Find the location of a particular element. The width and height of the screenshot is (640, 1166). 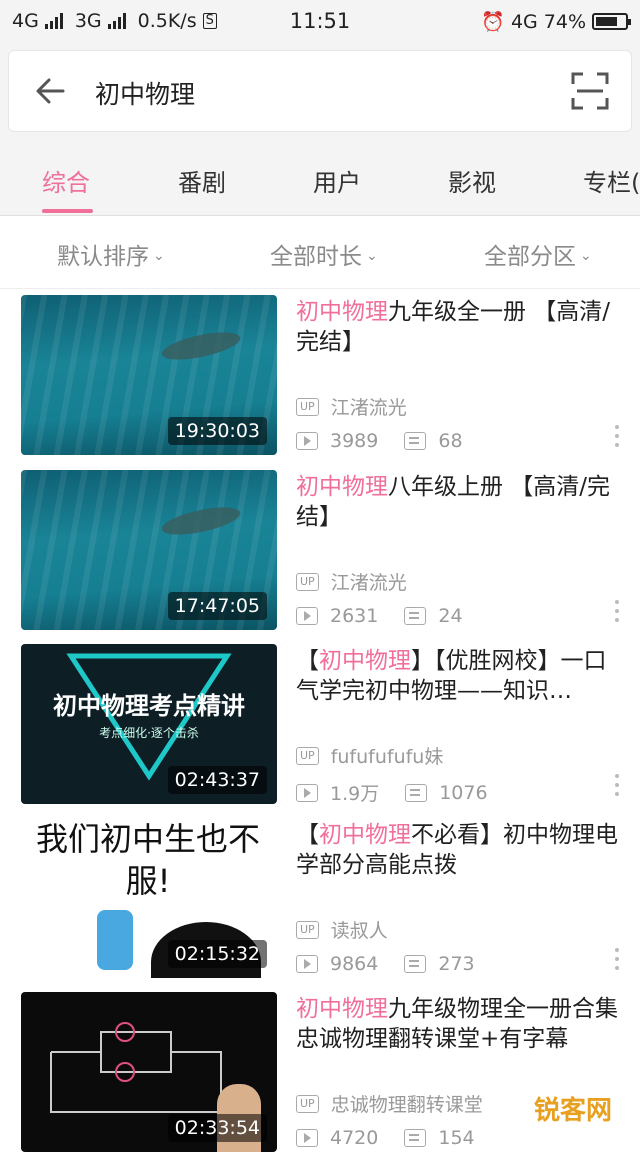

danmaku-count: 1076 is located at coordinates (463, 792).